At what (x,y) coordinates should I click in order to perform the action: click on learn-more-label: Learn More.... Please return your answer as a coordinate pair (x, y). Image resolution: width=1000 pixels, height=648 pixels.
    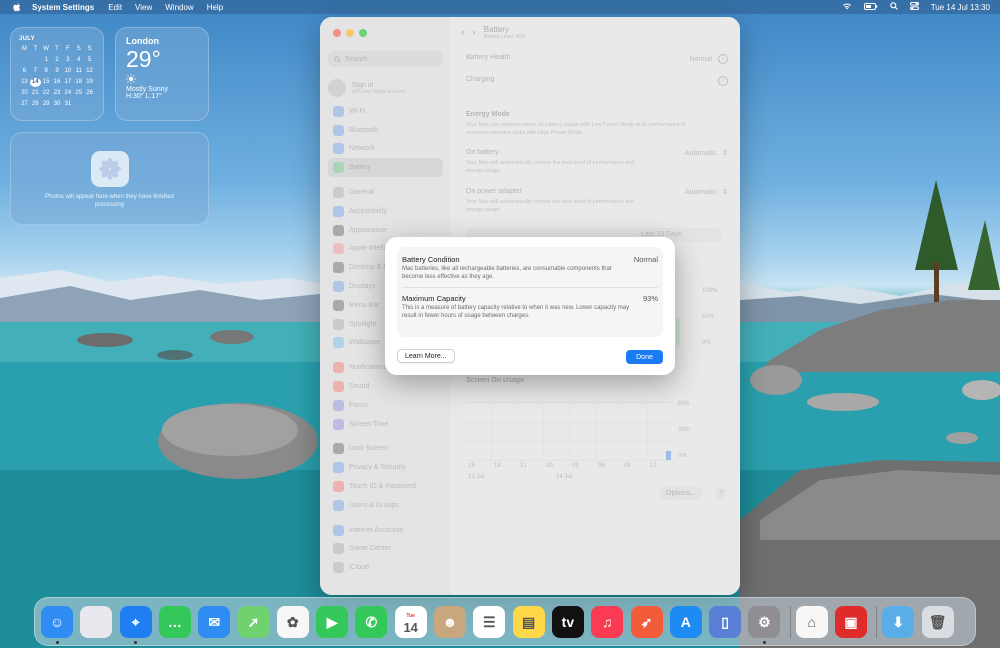
    Looking at the image, I should click on (426, 356).